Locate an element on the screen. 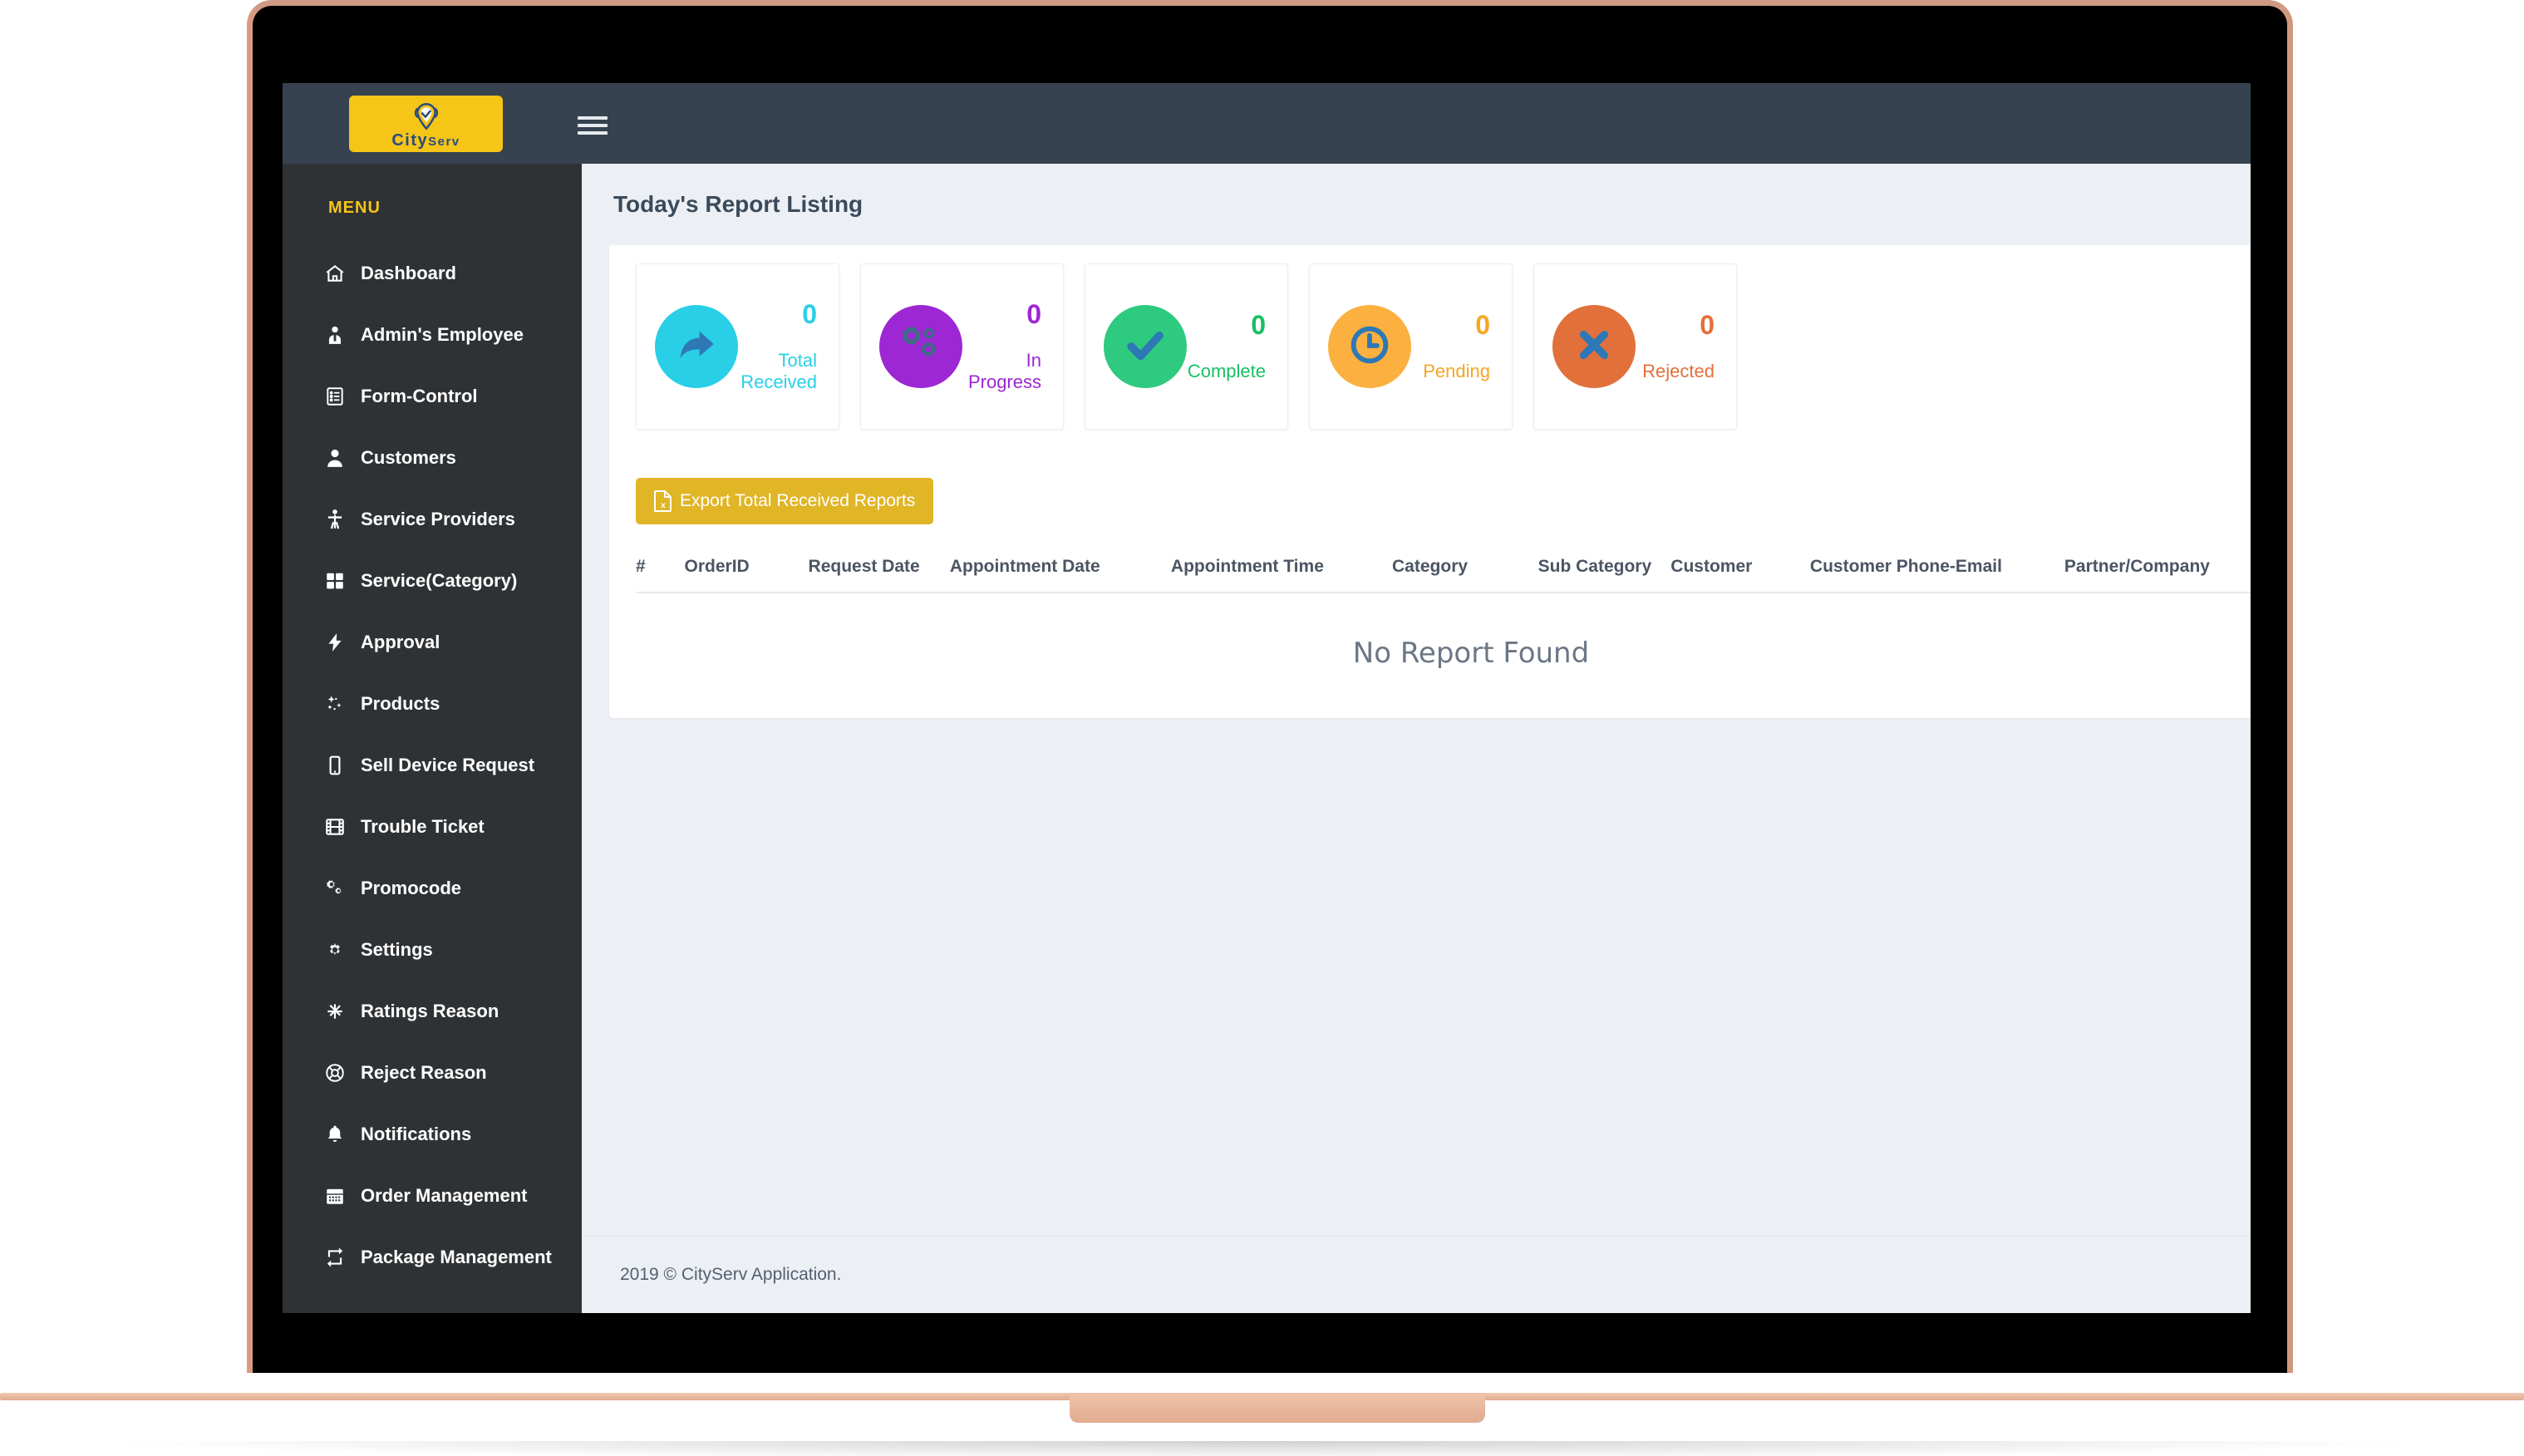  sidebar-item-trouble-ticket: Trouble Ticket is located at coordinates (432, 827).